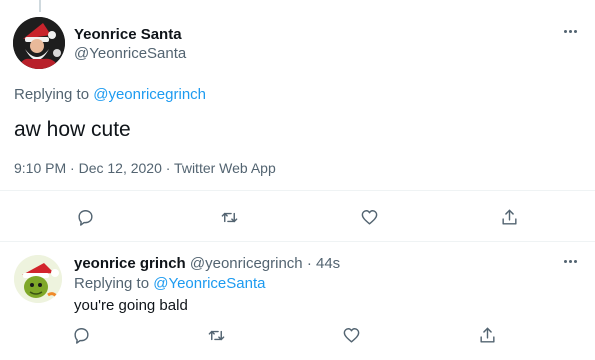  What do you see at coordinates (40, 6) in the screenshot?
I see `thread-connector` at bounding box center [40, 6].